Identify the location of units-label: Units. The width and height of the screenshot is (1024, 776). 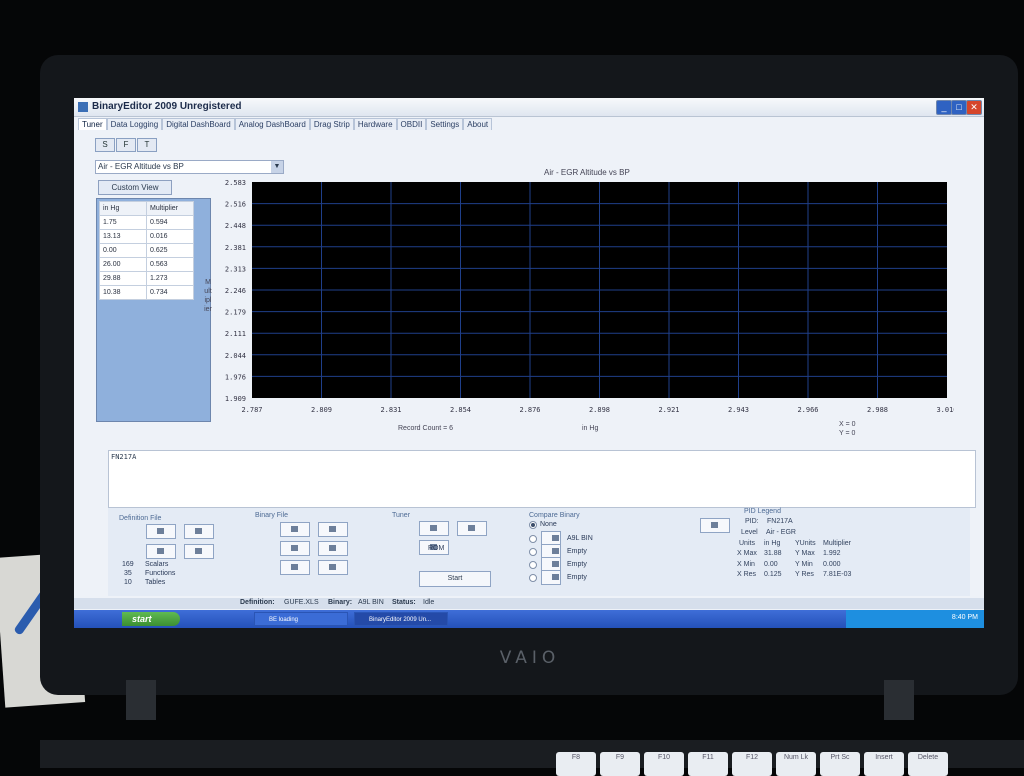
(747, 543).